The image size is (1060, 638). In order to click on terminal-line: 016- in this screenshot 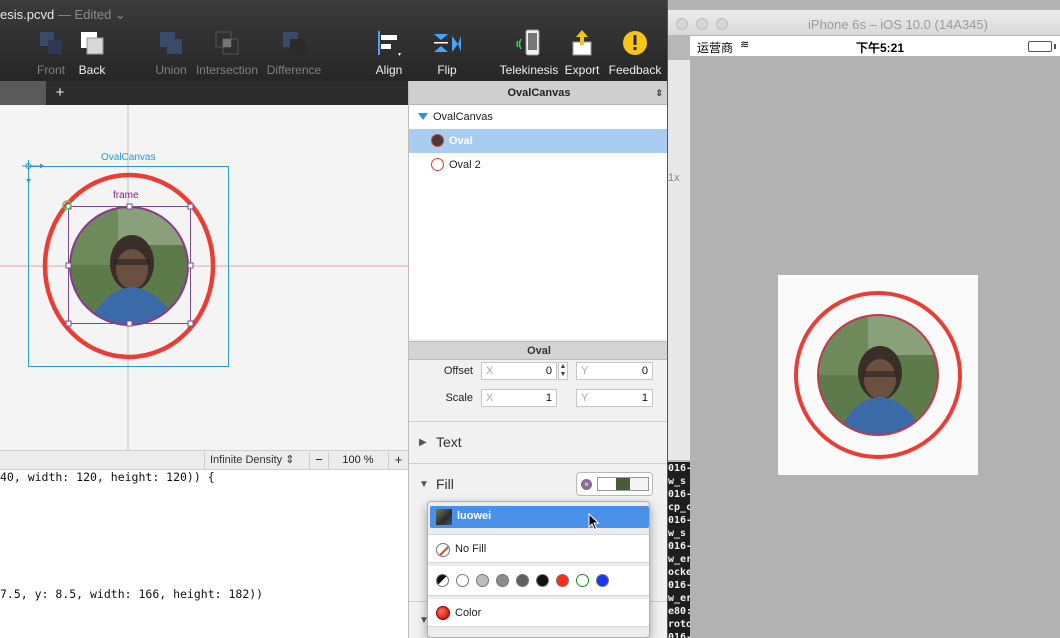, I will do `click(679, 546)`.